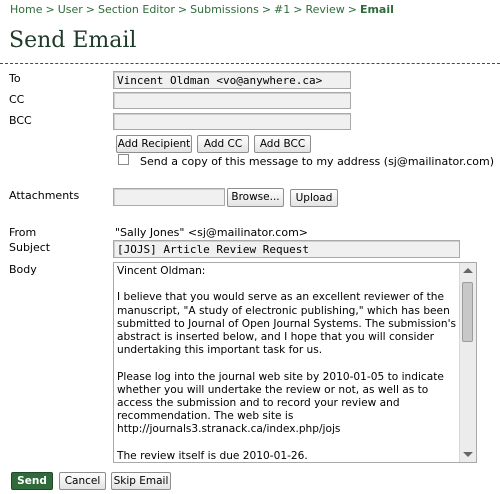  What do you see at coordinates (282, 9) in the screenshot?
I see `breadcrumb-submission-1: #1` at bounding box center [282, 9].